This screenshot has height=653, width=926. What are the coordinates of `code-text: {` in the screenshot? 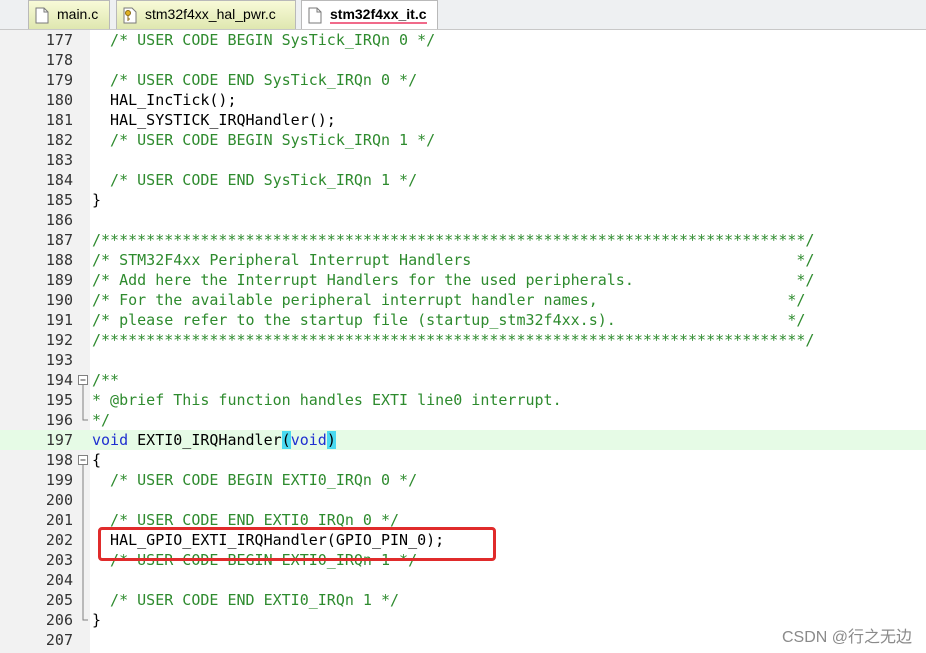 It's located at (97, 460).